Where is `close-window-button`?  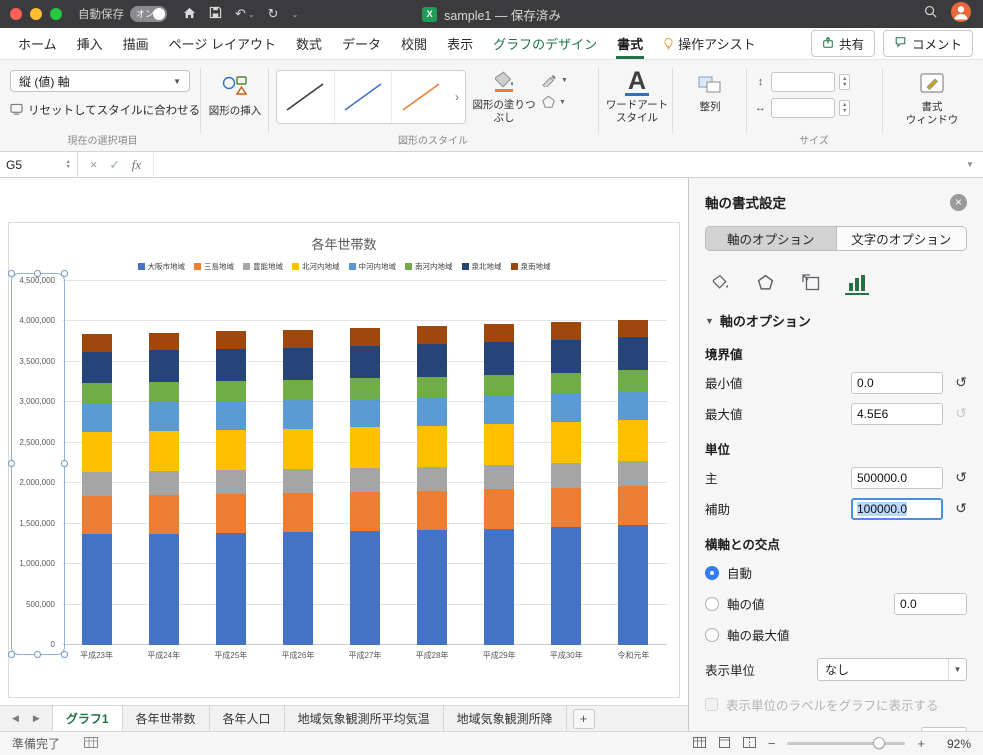
close-window-button is located at coordinates (16, 14).